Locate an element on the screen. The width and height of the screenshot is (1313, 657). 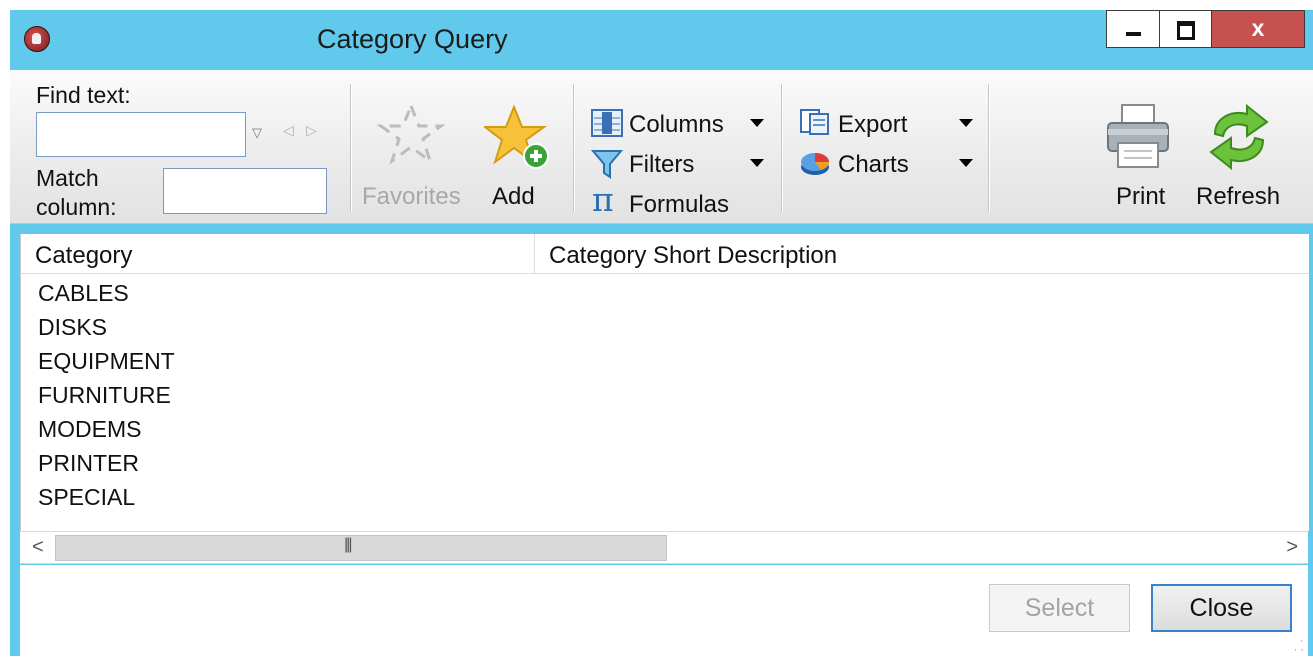
maximize-icon is located at coordinates (1186, 30).